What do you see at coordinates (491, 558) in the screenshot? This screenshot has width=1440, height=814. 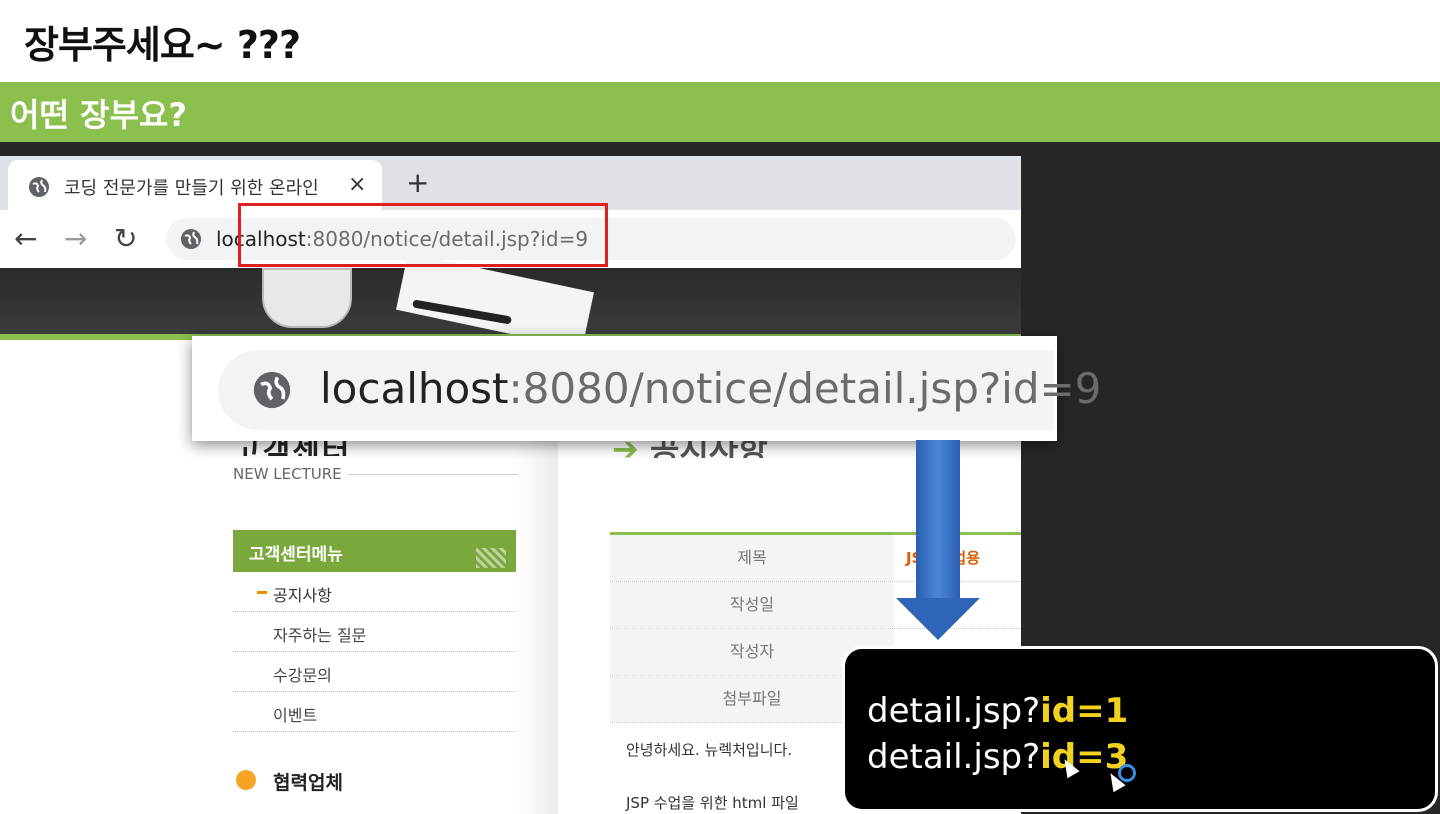 I see `pattern-decoration` at bounding box center [491, 558].